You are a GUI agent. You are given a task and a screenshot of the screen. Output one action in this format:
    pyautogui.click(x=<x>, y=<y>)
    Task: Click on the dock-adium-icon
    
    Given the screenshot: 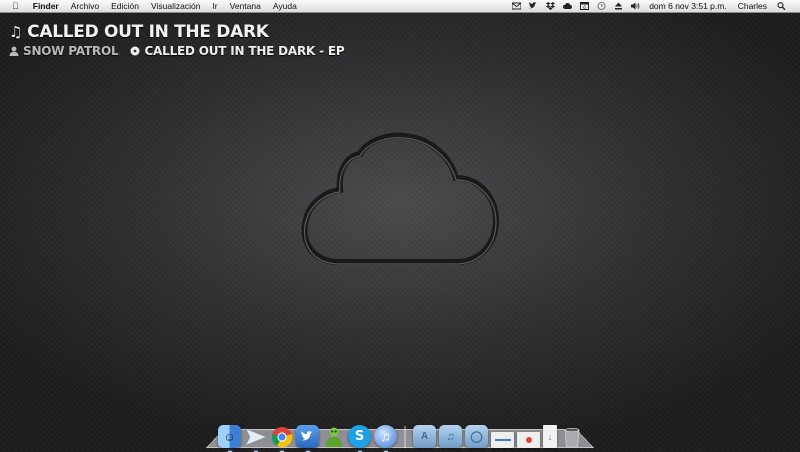 What is the action you would take?
    pyautogui.click(x=333, y=436)
    